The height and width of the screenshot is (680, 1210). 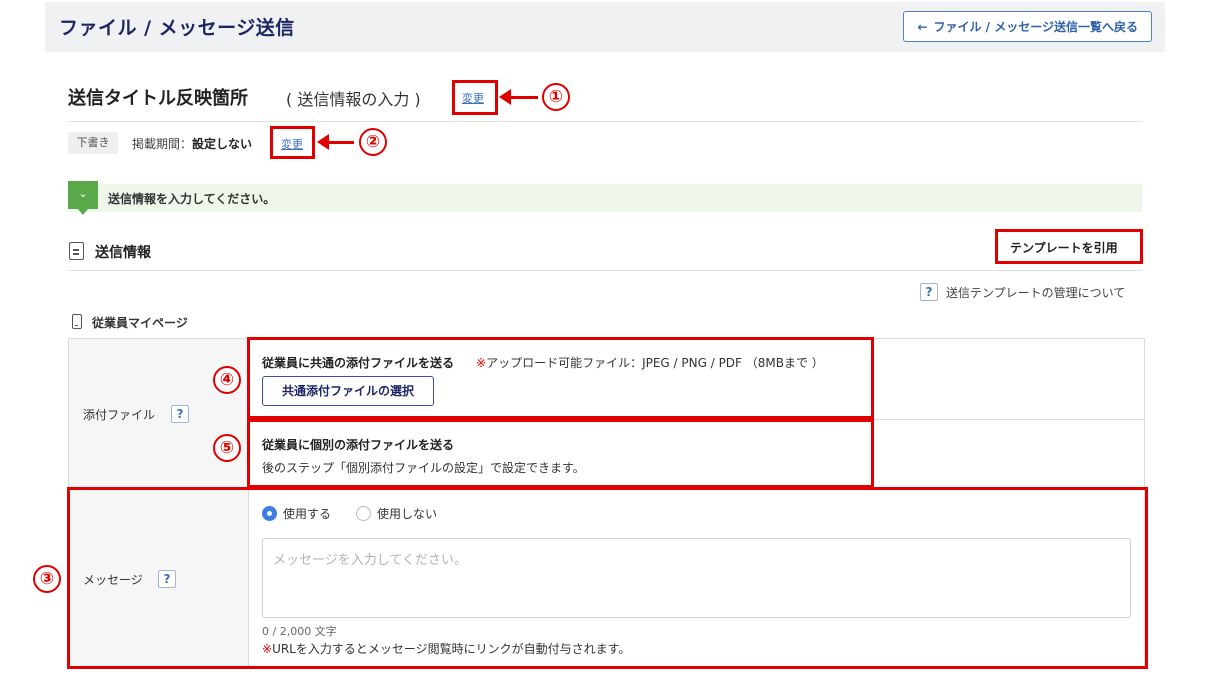 What do you see at coordinates (158, 98) in the screenshot?
I see `send-title: 送信タイトル反映箇所` at bounding box center [158, 98].